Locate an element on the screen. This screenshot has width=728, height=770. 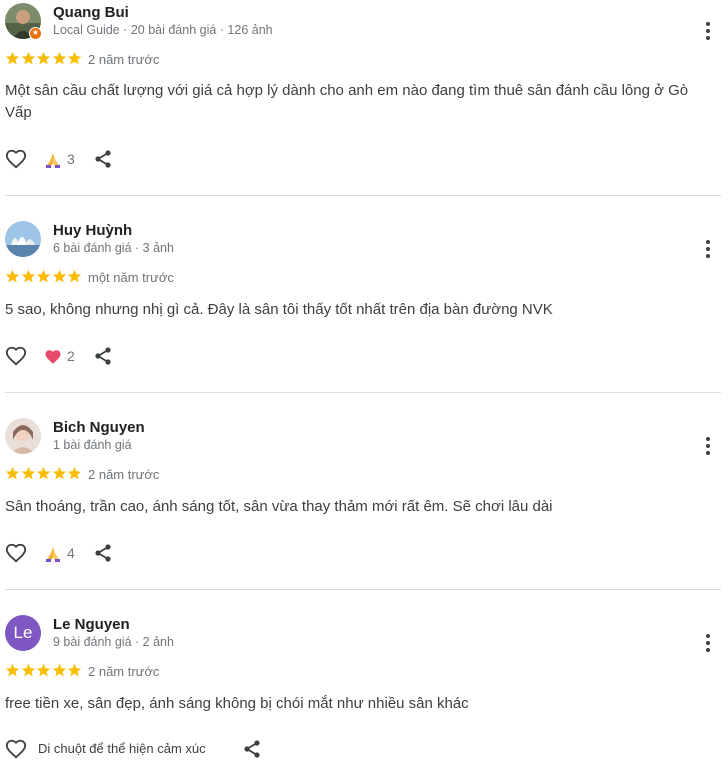
reaction-hint: Di chuột để thể hiện cảm xúc is located at coordinates (122, 748).